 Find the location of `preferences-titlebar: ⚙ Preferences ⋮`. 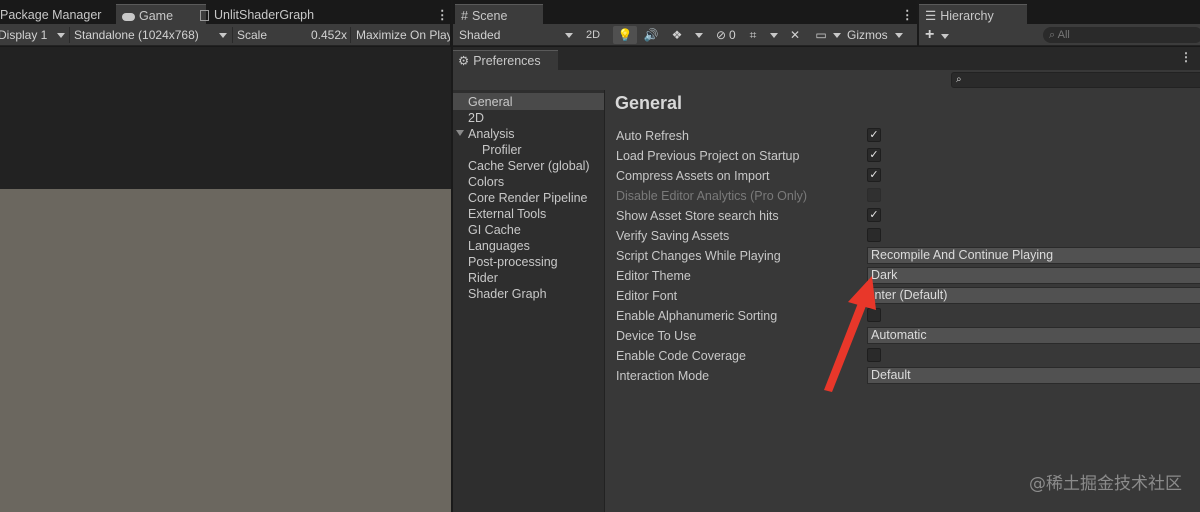

preferences-titlebar: ⚙ Preferences ⋮ is located at coordinates (826, 58).